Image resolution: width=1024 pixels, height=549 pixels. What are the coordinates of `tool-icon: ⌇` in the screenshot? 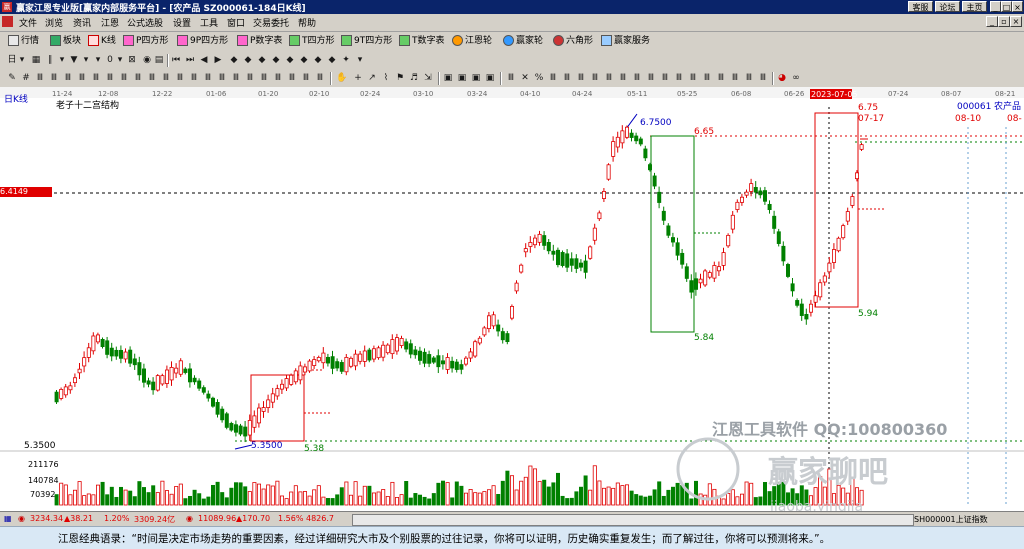 It's located at (386, 78).